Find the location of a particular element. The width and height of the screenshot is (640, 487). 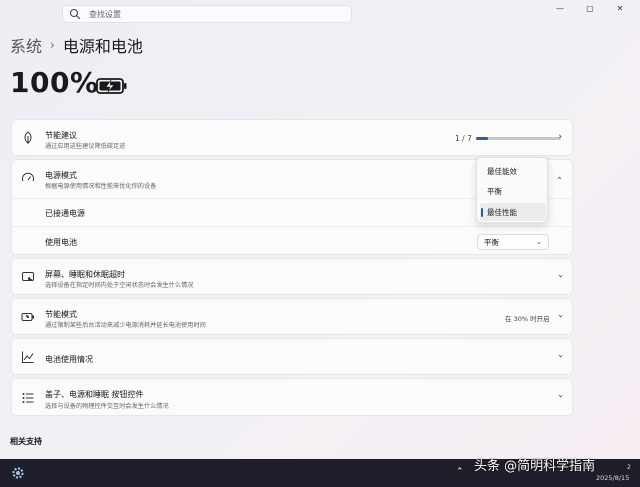

power-mode-option-label: 最佳性能 is located at coordinates (502, 212).